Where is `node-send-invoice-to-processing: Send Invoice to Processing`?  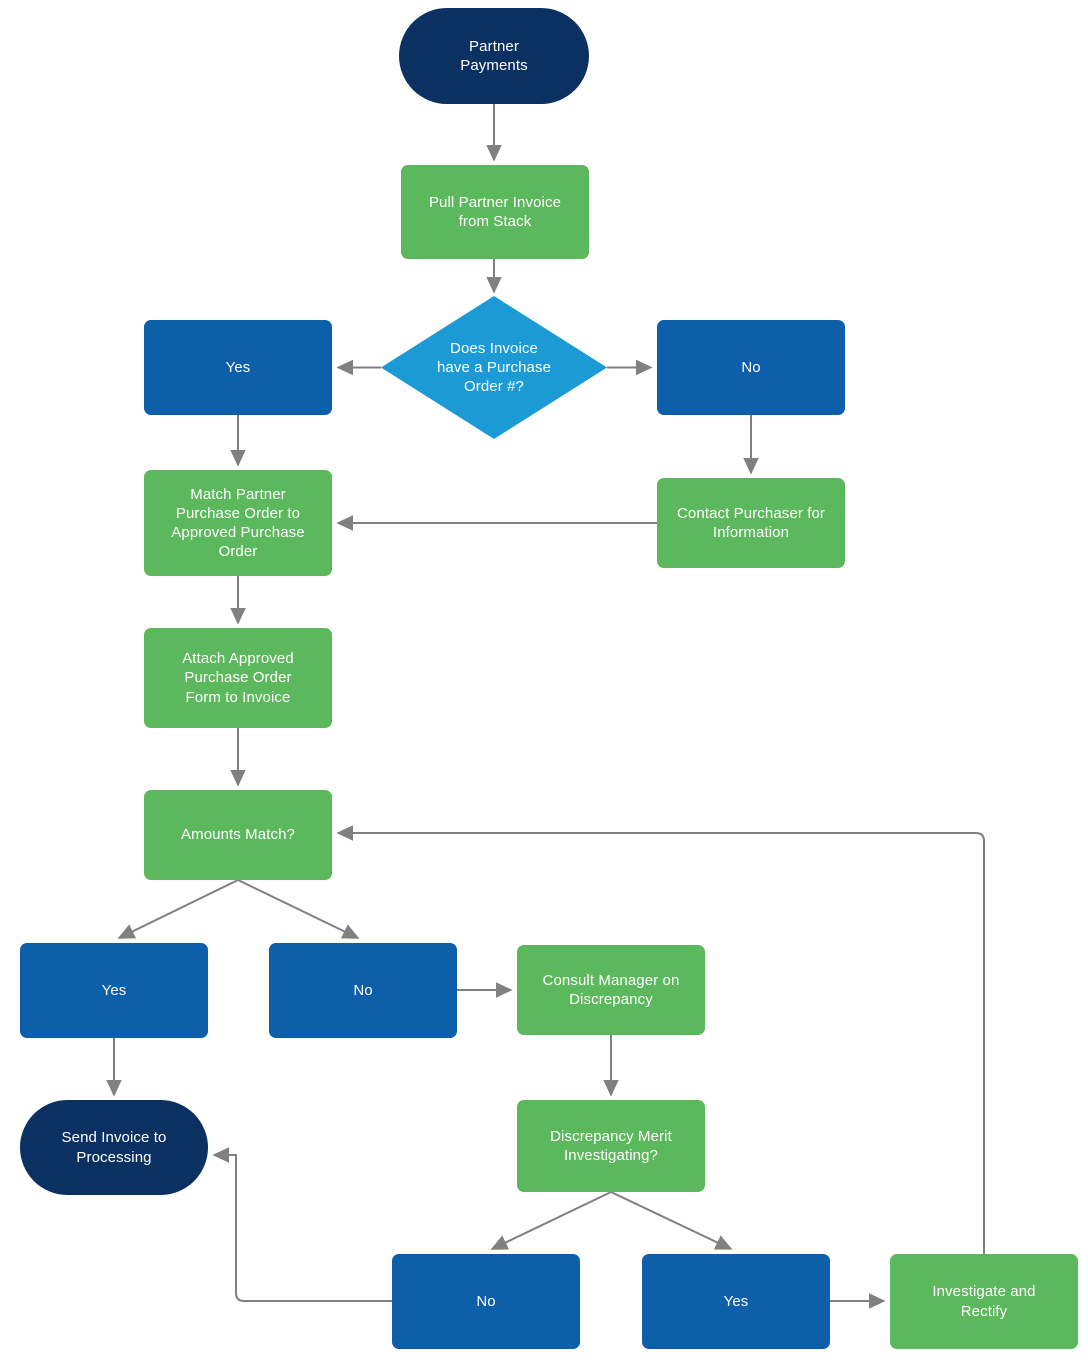 node-send-invoice-to-processing: Send Invoice to Processing is located at coordinates (114, 1147).